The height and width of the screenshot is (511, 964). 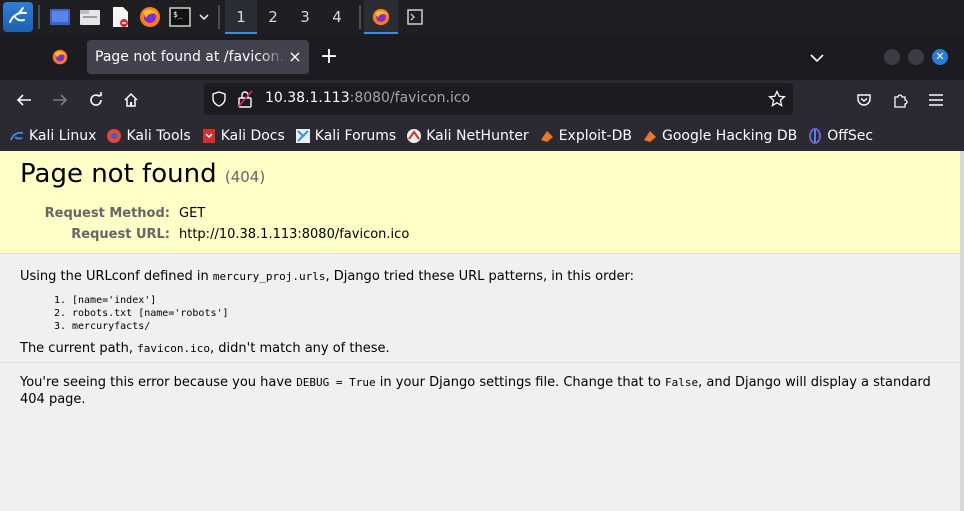 I want to click on bookmark-label: Kali Forums, so click(x=355, y=135).